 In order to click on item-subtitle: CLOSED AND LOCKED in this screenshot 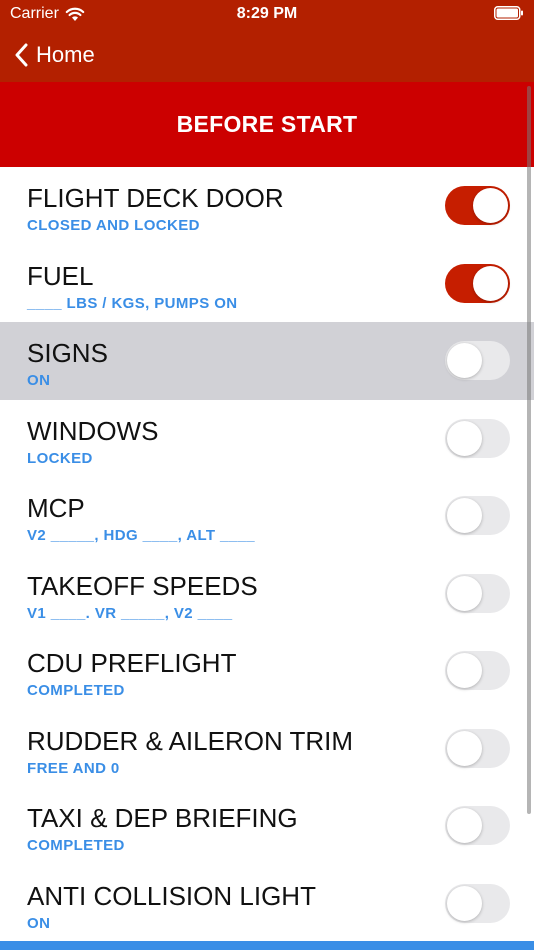, I will do `click(113, 225)`.